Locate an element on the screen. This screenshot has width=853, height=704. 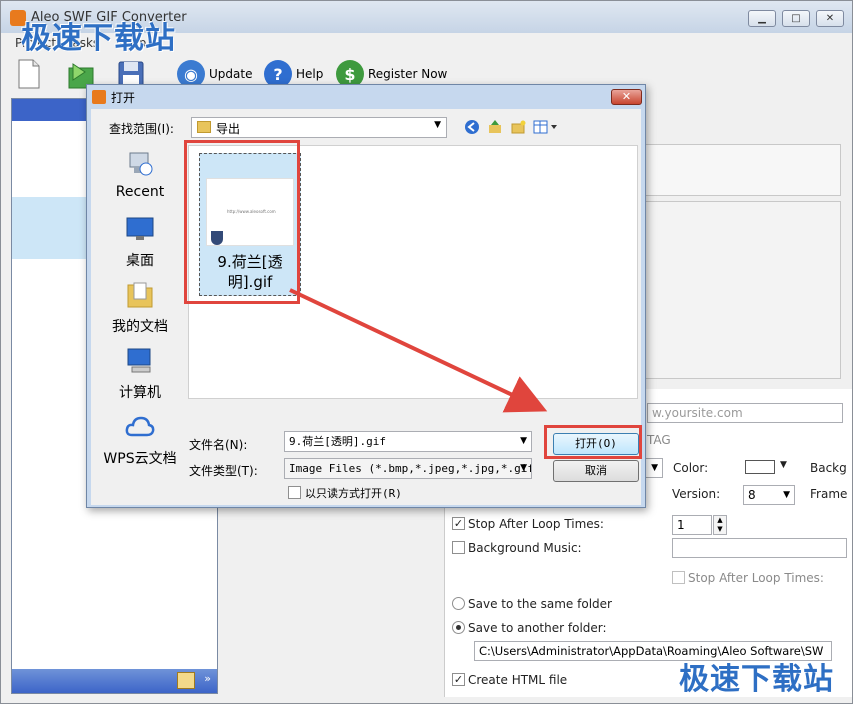
save-another-folder-label: Save to another folder: is located at coordinates (537, 628).